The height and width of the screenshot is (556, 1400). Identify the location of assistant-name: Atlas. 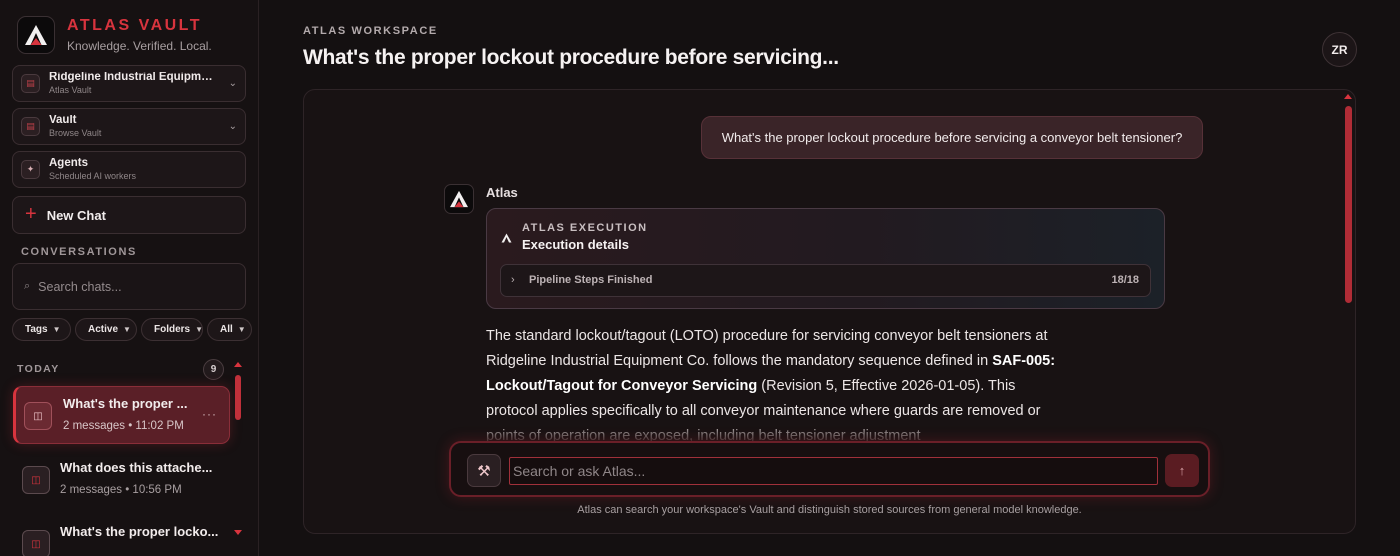
(502, 192).